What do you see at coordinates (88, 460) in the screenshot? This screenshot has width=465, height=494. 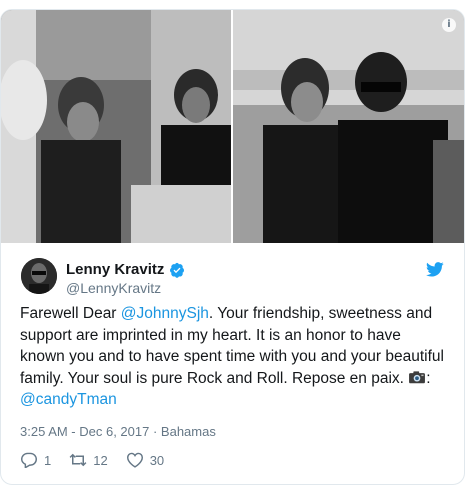 I see `retweet-button: 12` at bounding box center [88, 460].